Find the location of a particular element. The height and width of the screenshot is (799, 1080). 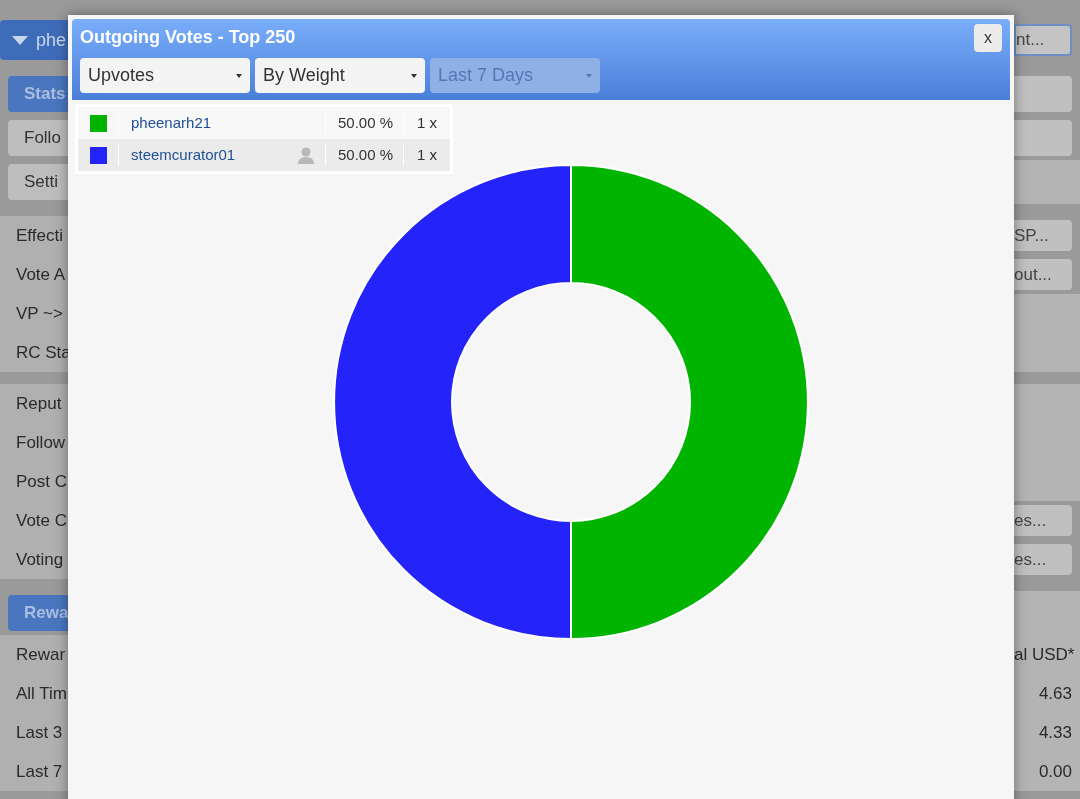

dropdown: Upvotes is located at coordinates (165, 75).